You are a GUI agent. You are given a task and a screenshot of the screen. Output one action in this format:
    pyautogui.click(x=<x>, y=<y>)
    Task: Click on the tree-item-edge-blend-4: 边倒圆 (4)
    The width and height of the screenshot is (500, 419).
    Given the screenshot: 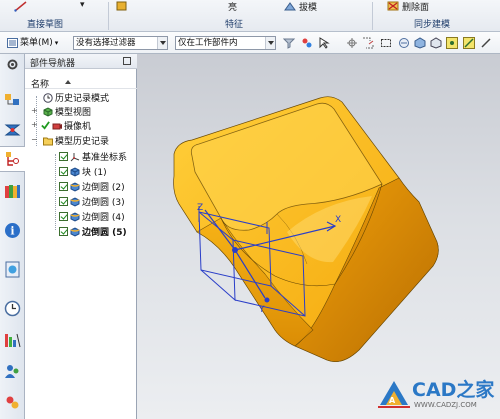 What is the action you would take?
    pyautogui.click(x=92, y=216)
    